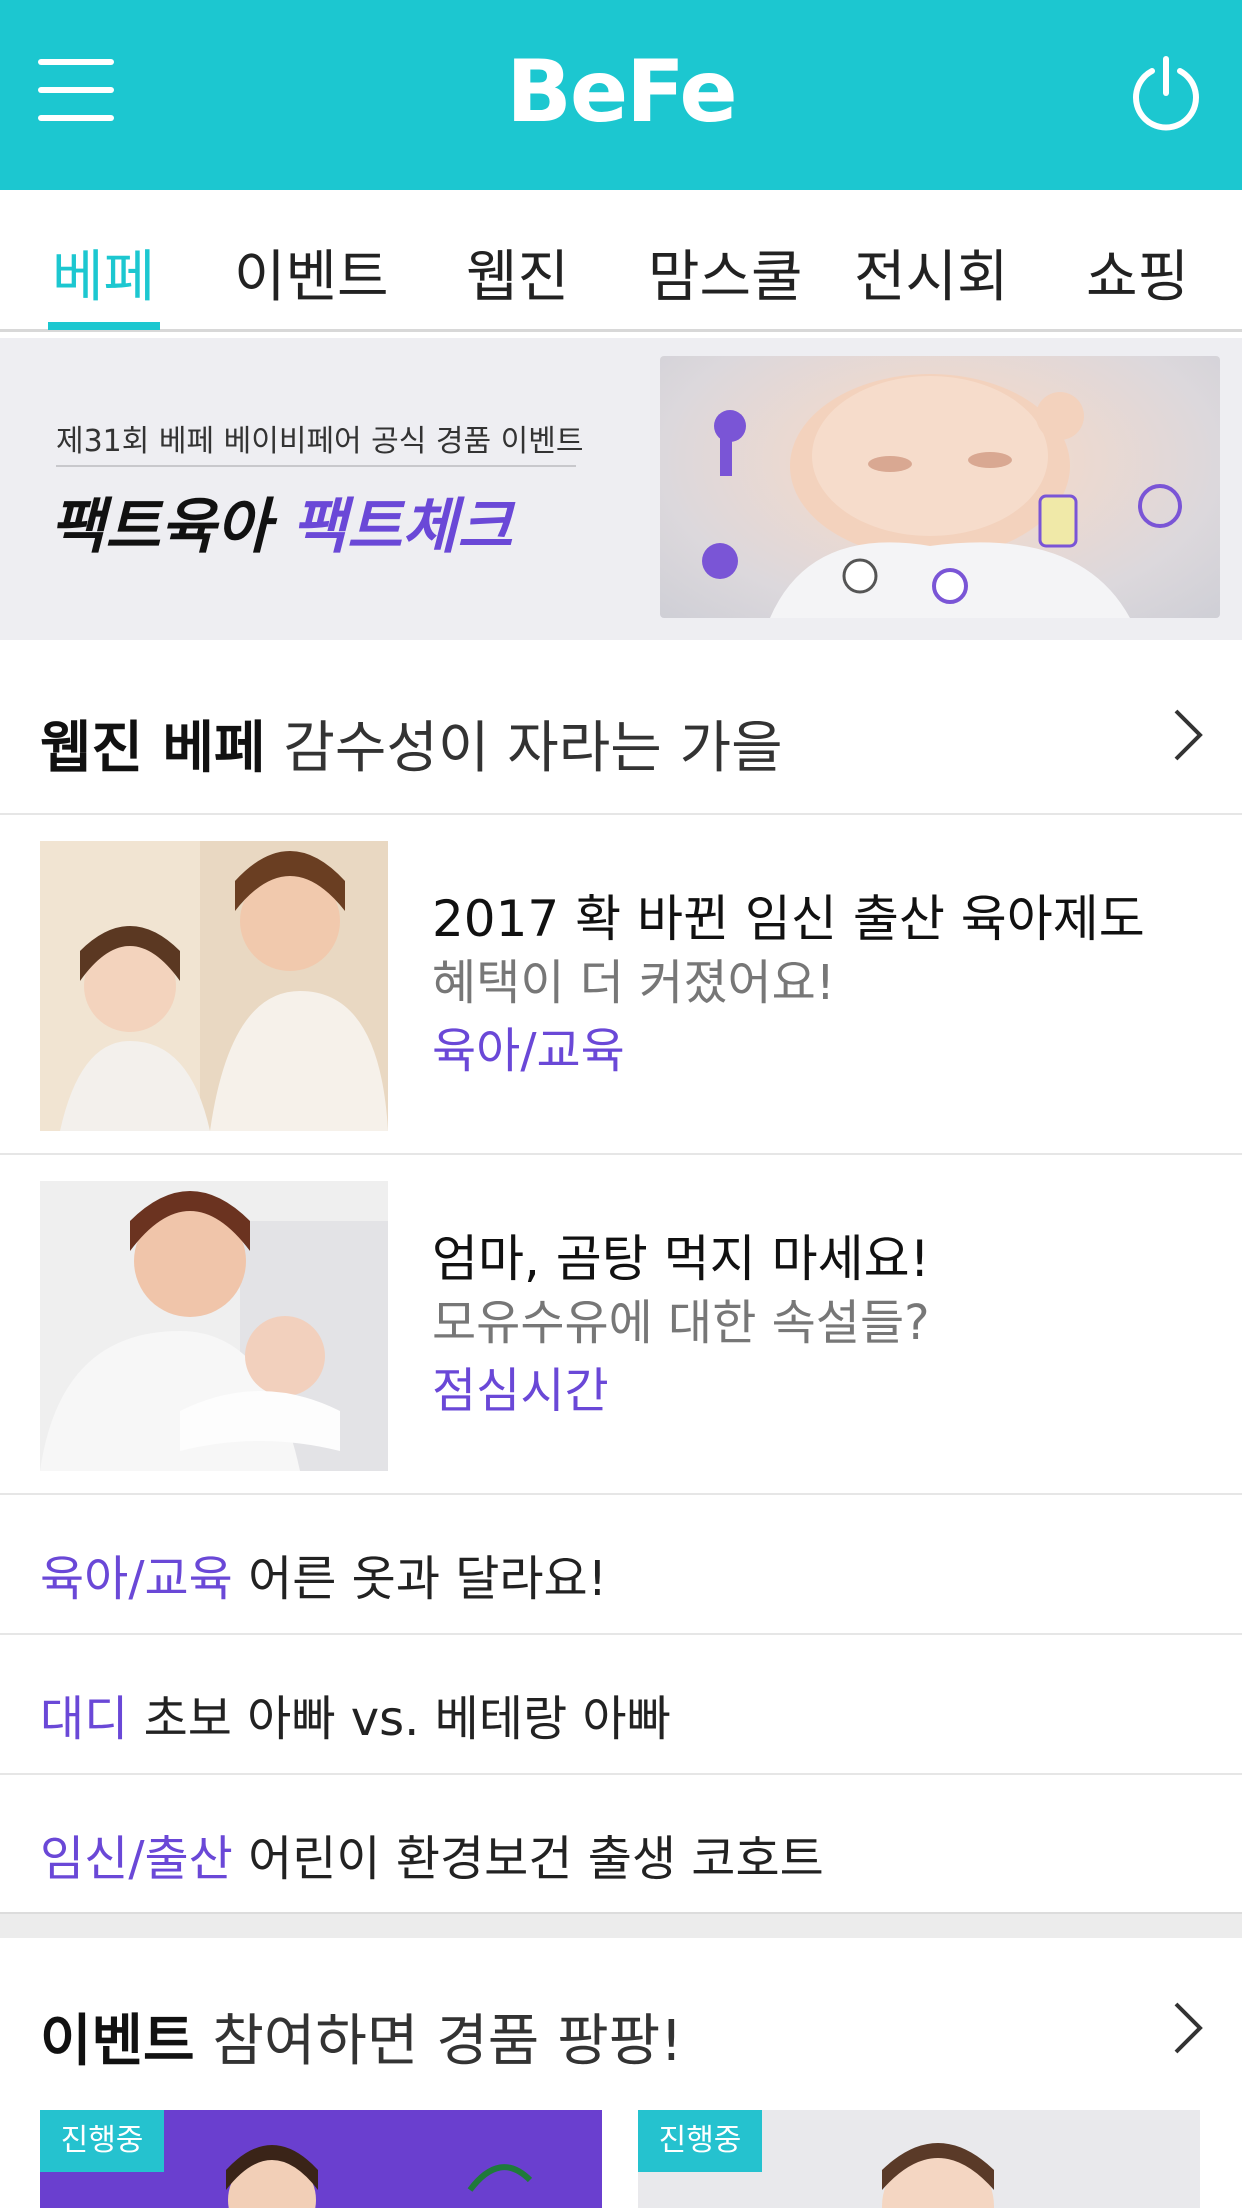 This screenshot has width=1242, height=2208. What do you see at coordinates (136, 1859) in the screenshot?
I see `list-item-category: 임신/출산` at bounding box center [136, 1859].